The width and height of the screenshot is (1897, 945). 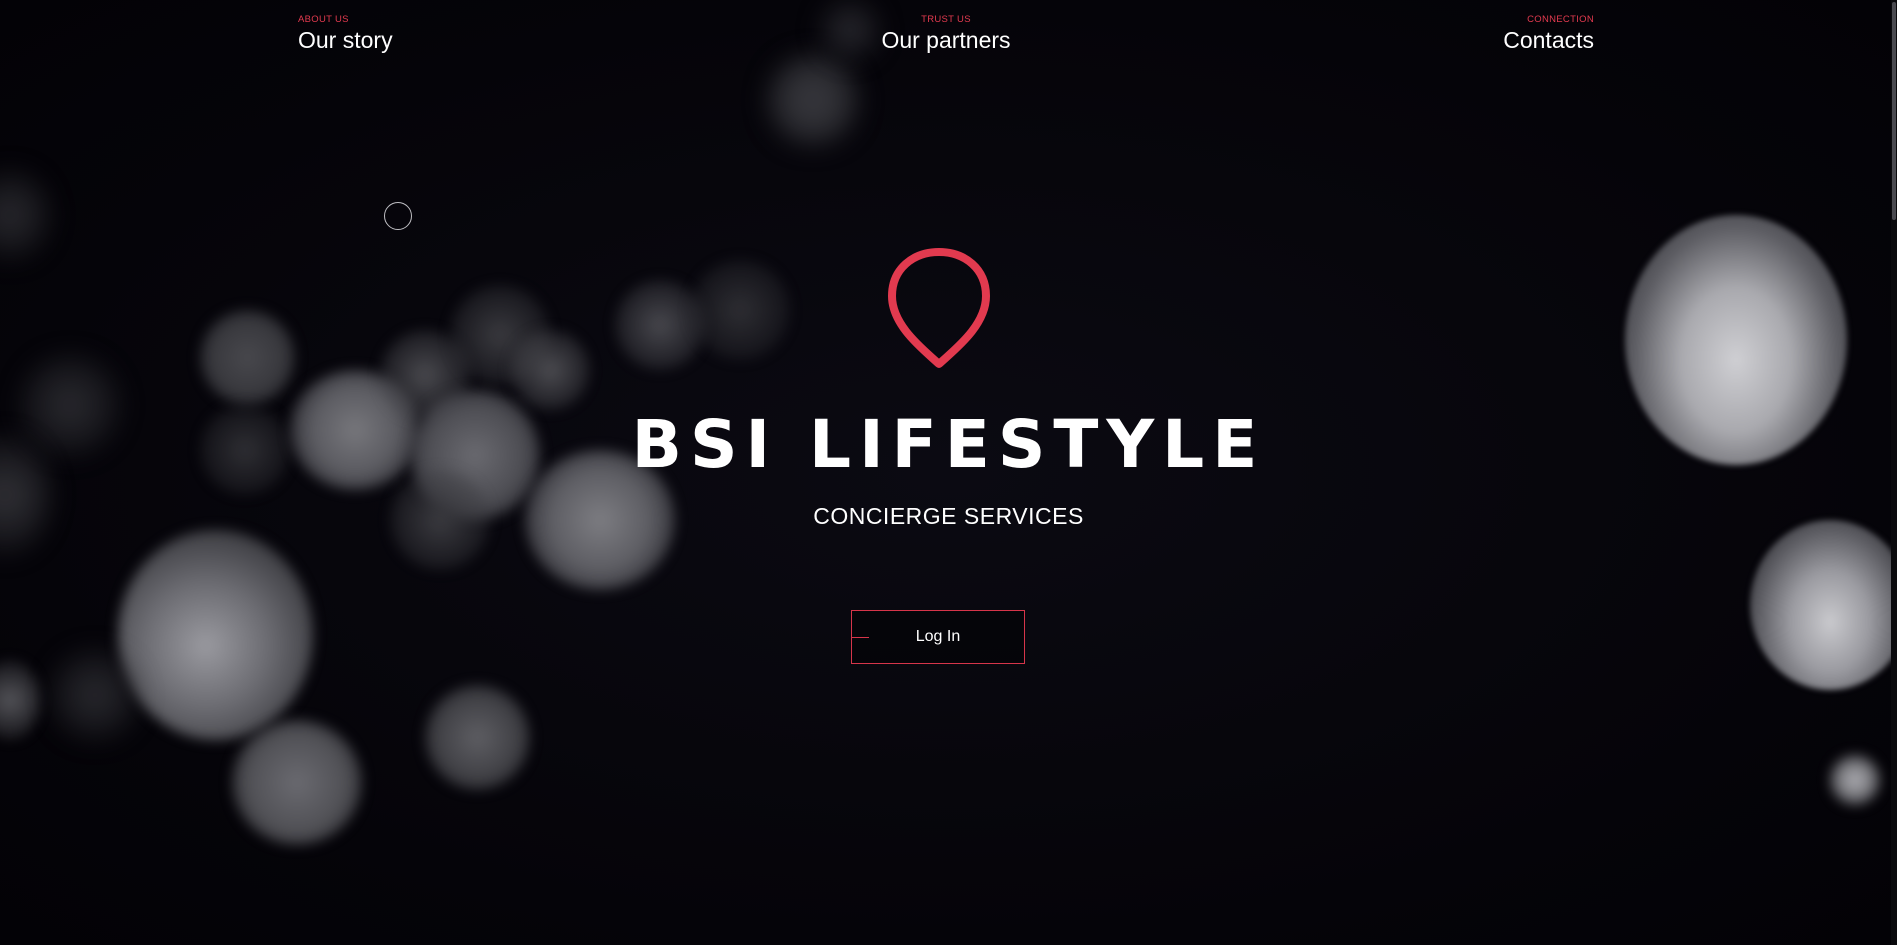 I want to click on brand-subtitle: CONCIERGE SERVICES, so click(x=948, y=516).